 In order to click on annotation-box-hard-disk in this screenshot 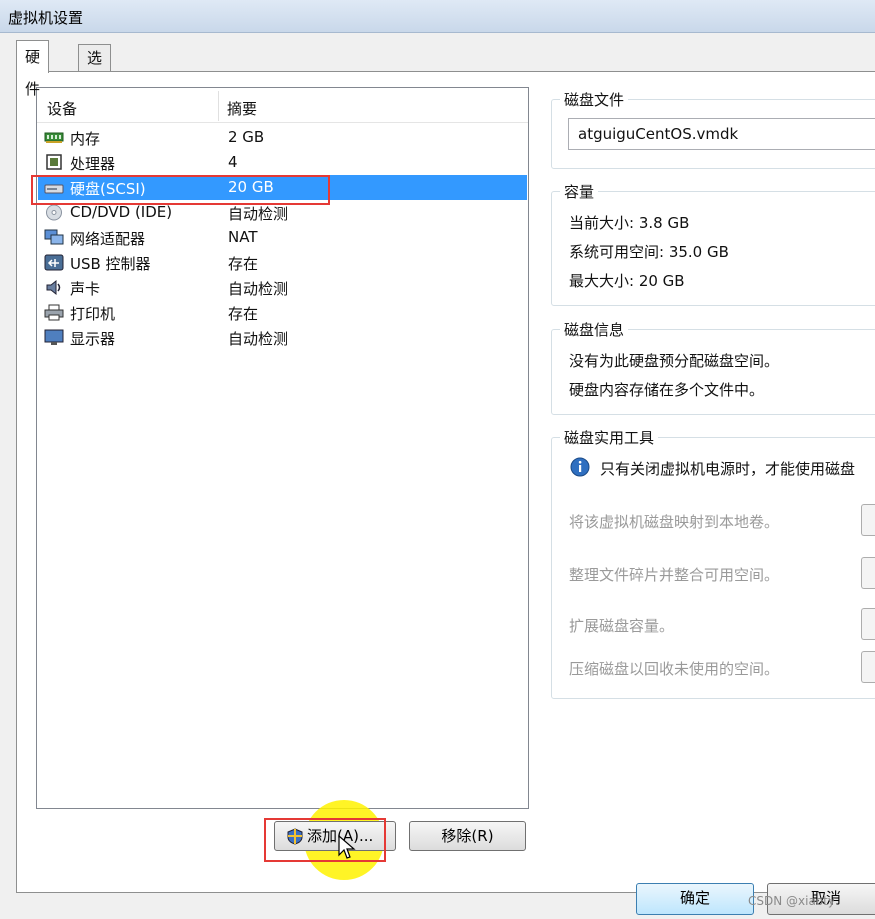, I will do `click(180, 190)`.